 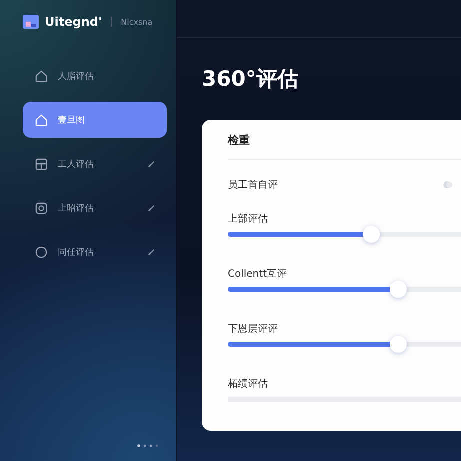 What do you see at coordinates (95, 164) in the screenshot?
I see `nav-item: 工人评估` at bounding box center [95, 164].